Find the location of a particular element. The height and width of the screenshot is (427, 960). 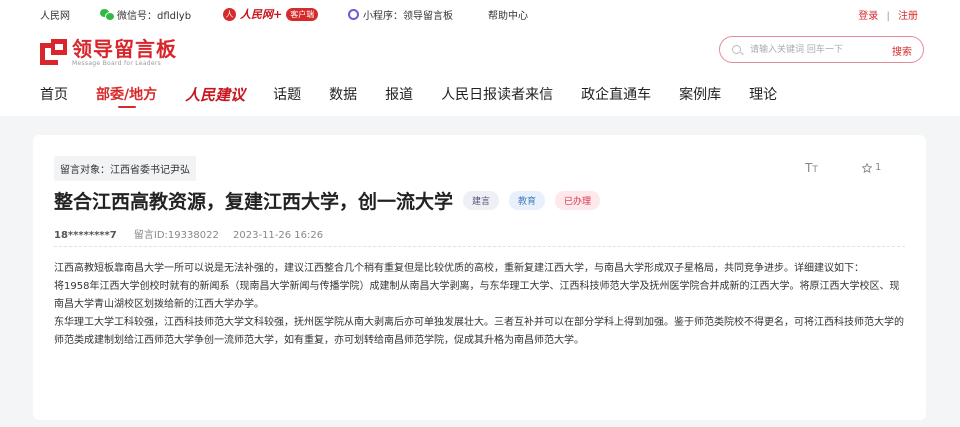

message-author: 18********7 is located at coordinates (85, 235).